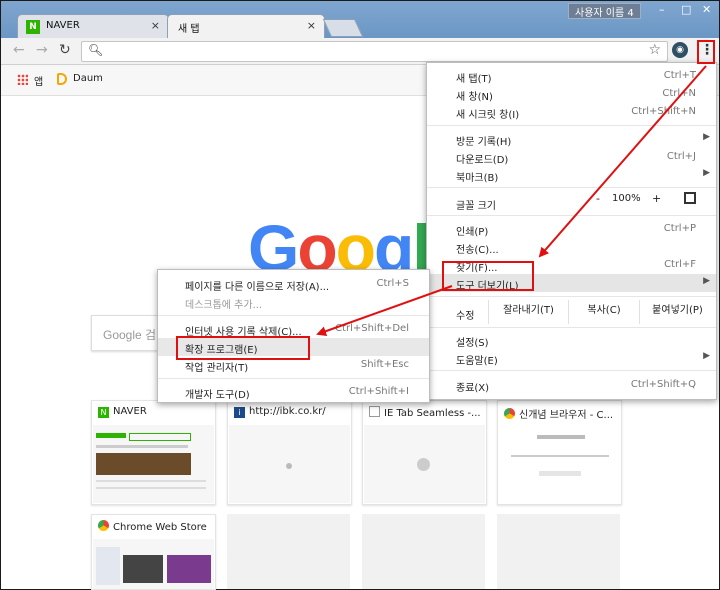 The image size is (720, 590). I want to click on arrow-to-more-tools, so click(622, 161).